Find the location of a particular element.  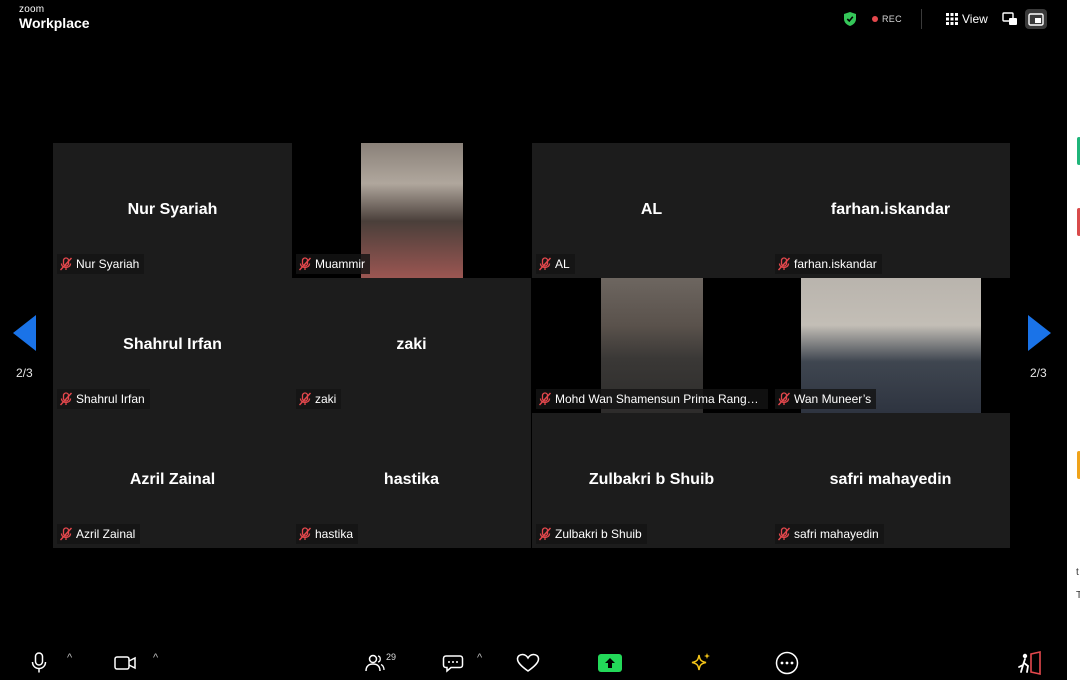

participant-display-name: AL is located at coordinates (651, 209).